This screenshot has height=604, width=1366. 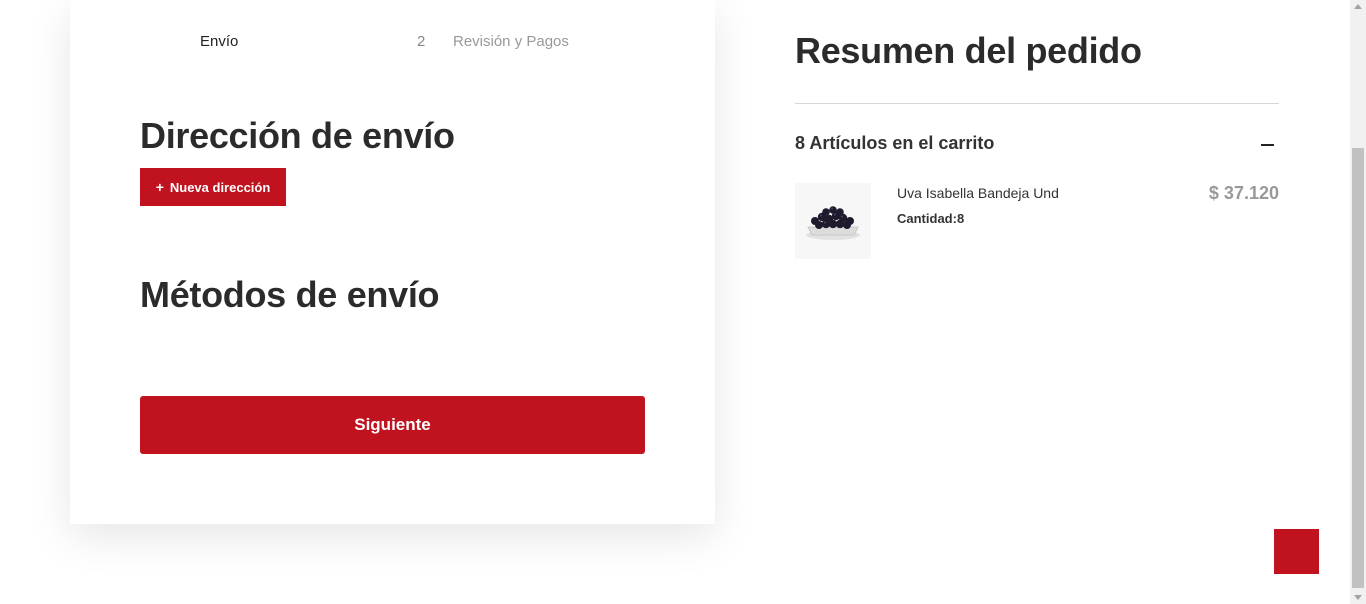 What do you see at coordinates (159, 187) in the screenshot?
I see `plus-icon: +` at bounding box center [159, 187].